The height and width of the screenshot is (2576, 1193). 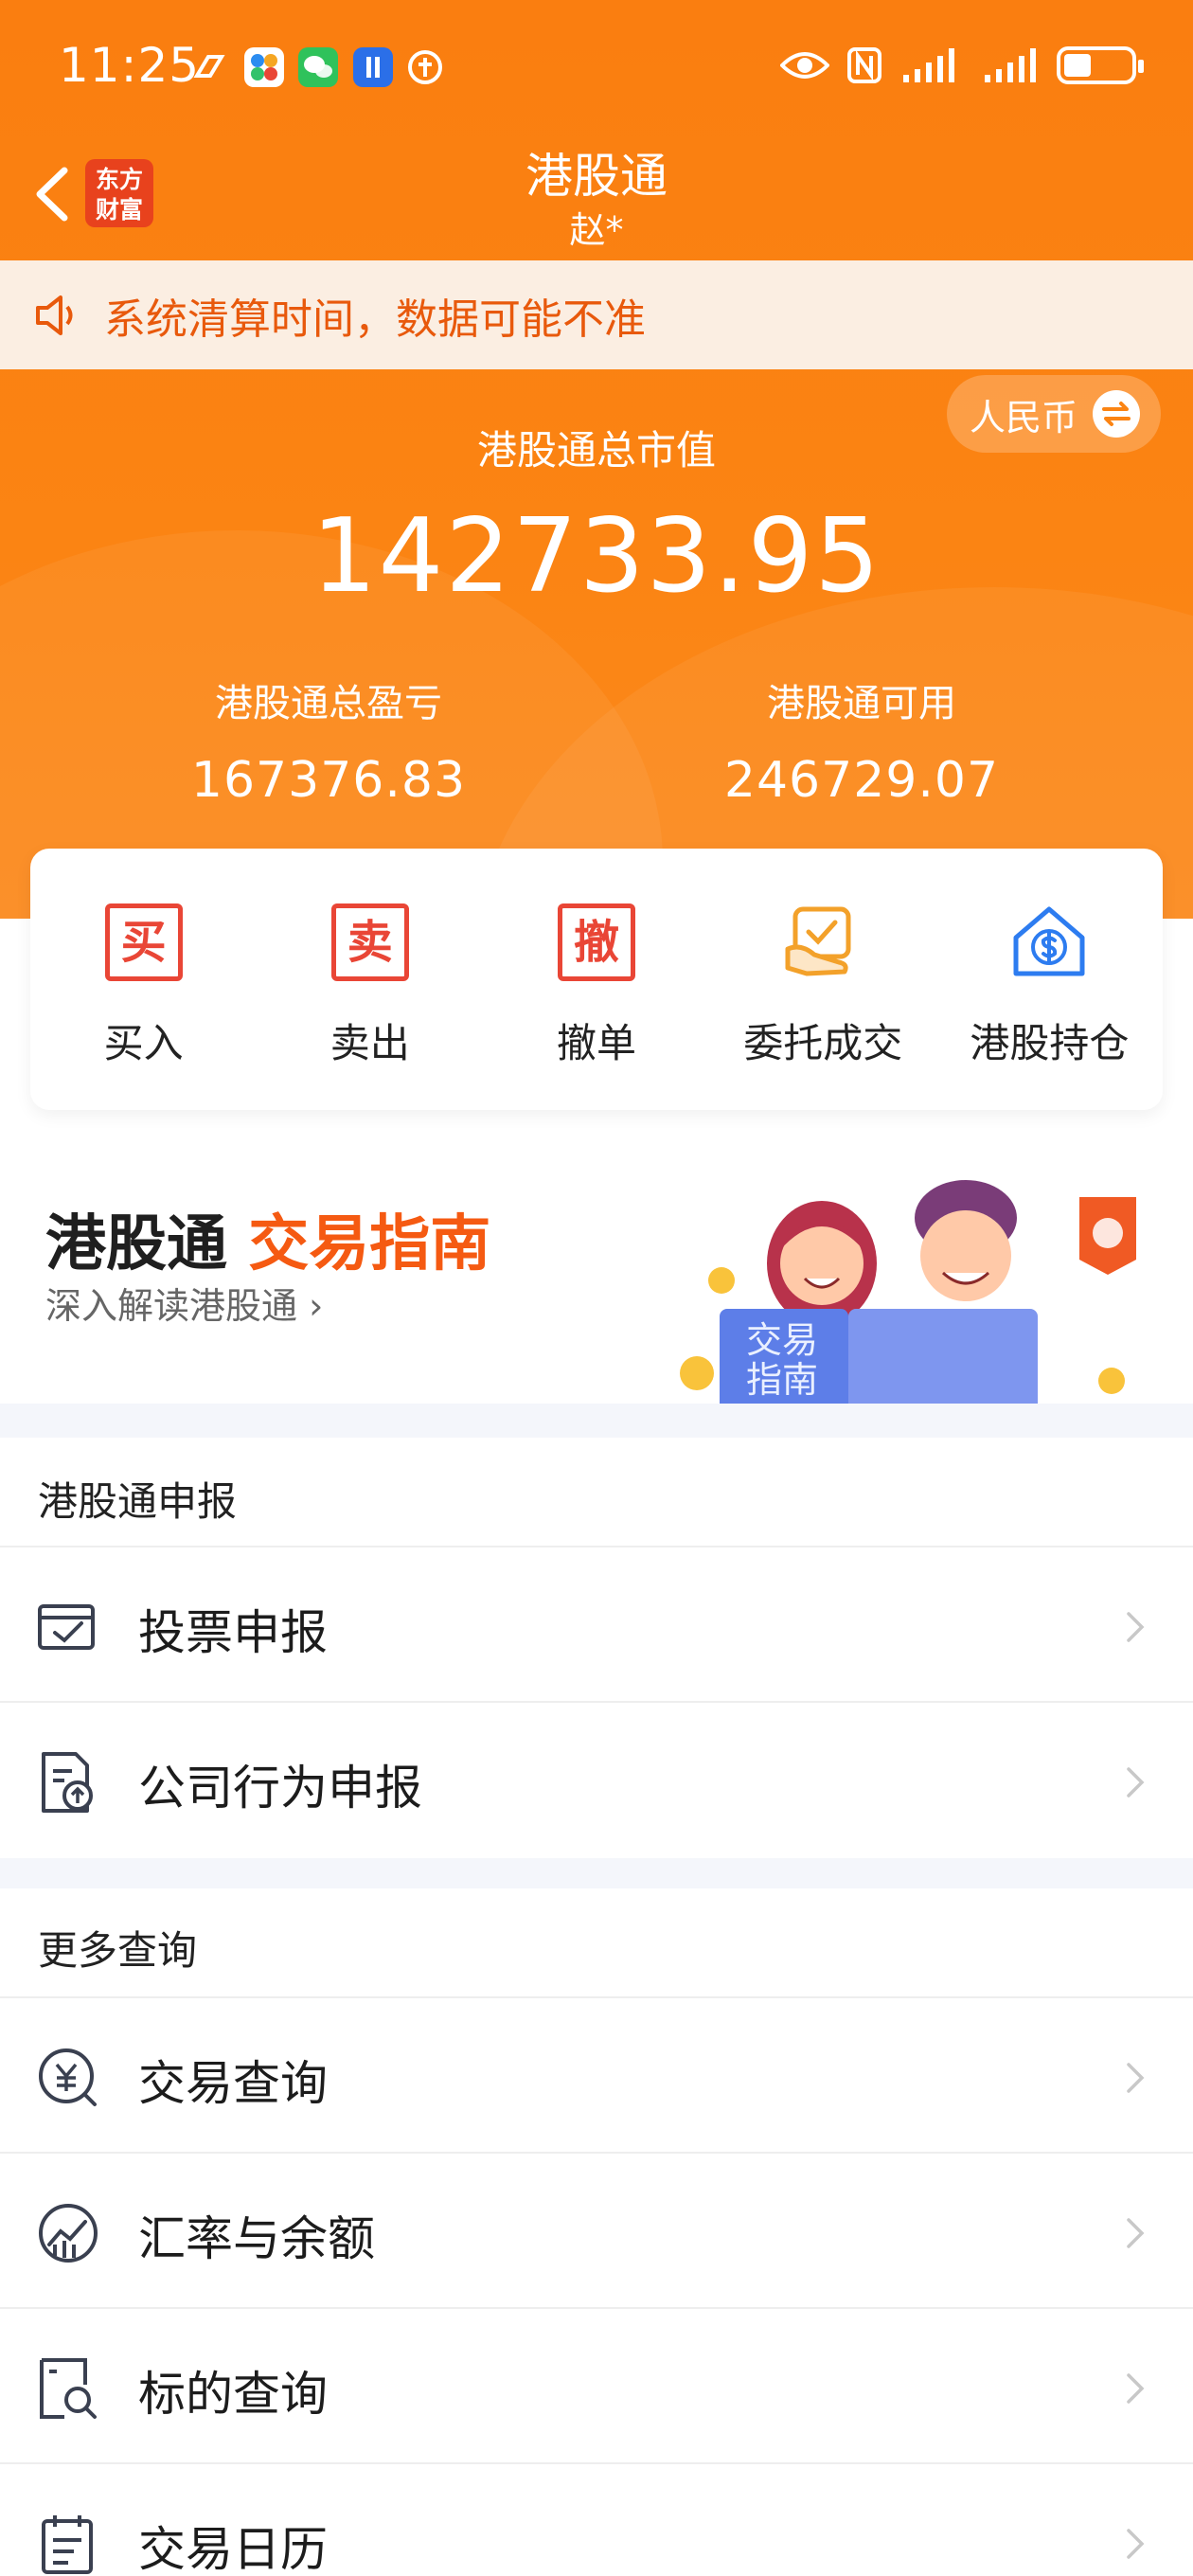 What do you see at coordinates (119, 210) in the screenshot?
I see `brand-line-2: 财富` at bounding box center [119, 210].